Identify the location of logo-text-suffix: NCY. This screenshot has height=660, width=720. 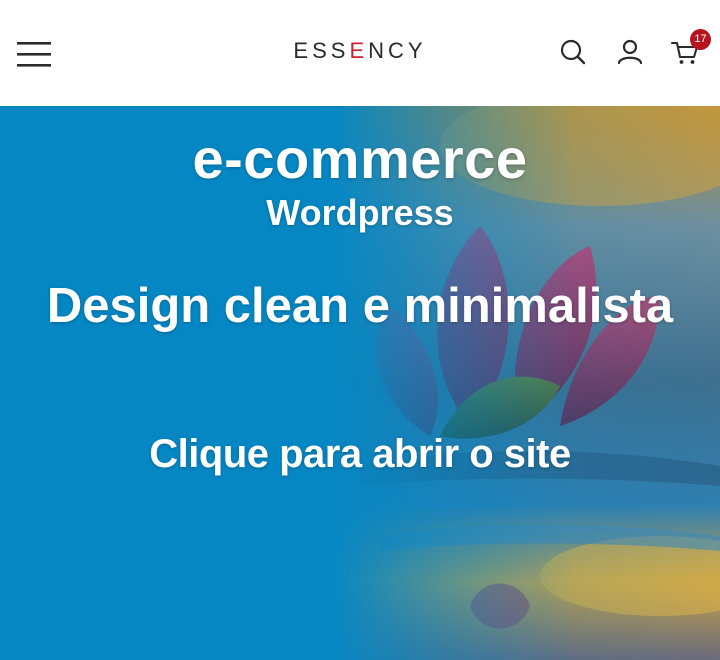
(397, 50).